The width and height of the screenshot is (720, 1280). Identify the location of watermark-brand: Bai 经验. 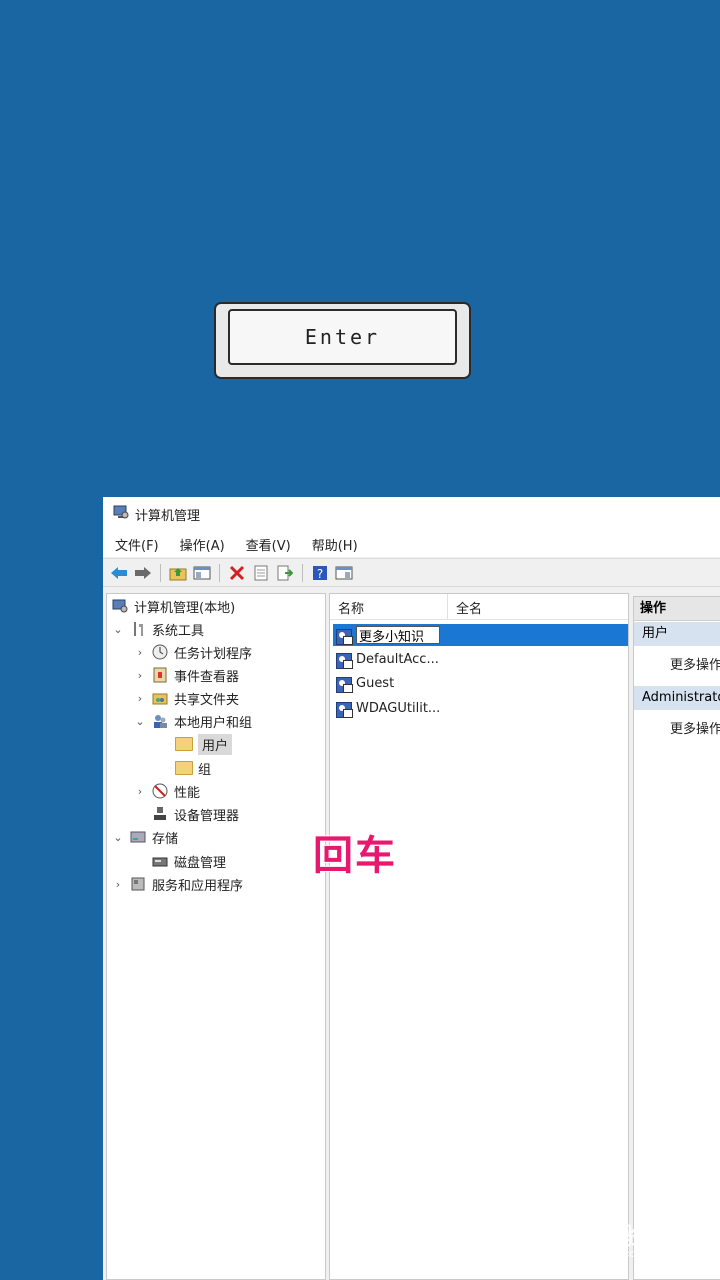
(600, 1236).